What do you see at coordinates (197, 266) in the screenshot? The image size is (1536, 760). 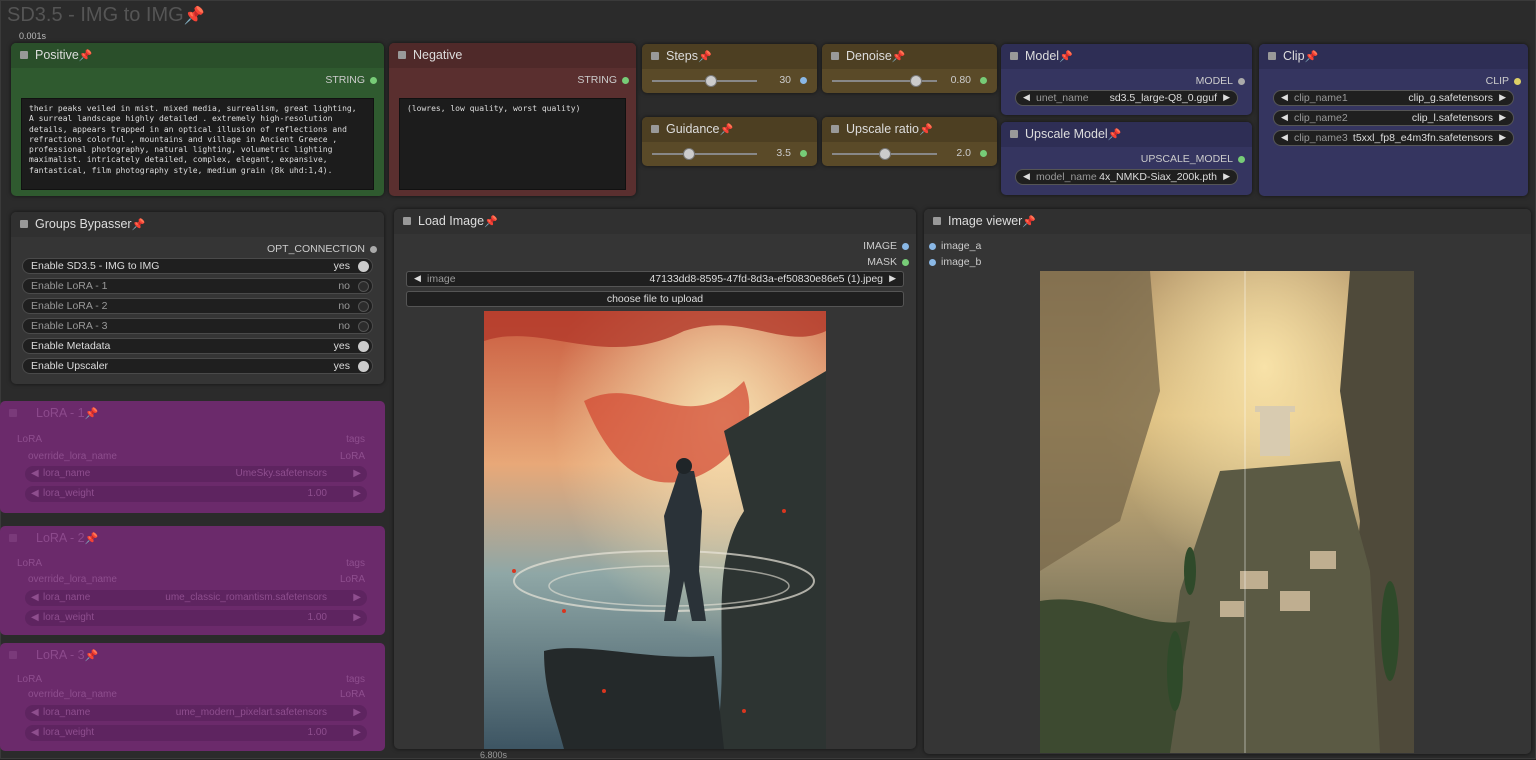 I see `toggle-sd35-img2img: Enable SD3.5 - IMG to IMG yes` at bounding box center [197, 266].